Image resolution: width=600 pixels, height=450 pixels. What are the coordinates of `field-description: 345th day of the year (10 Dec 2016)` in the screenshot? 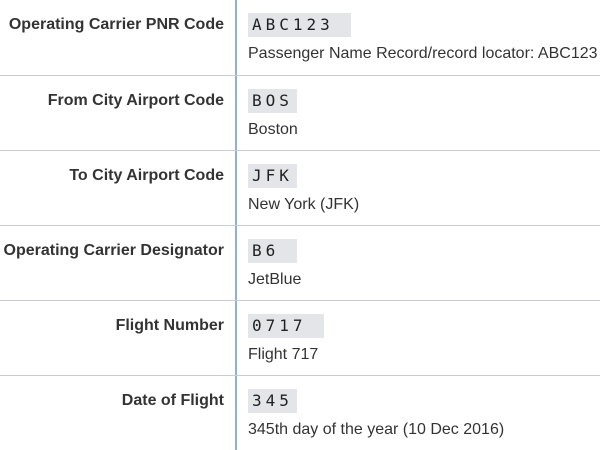 It's located at (376, 429).